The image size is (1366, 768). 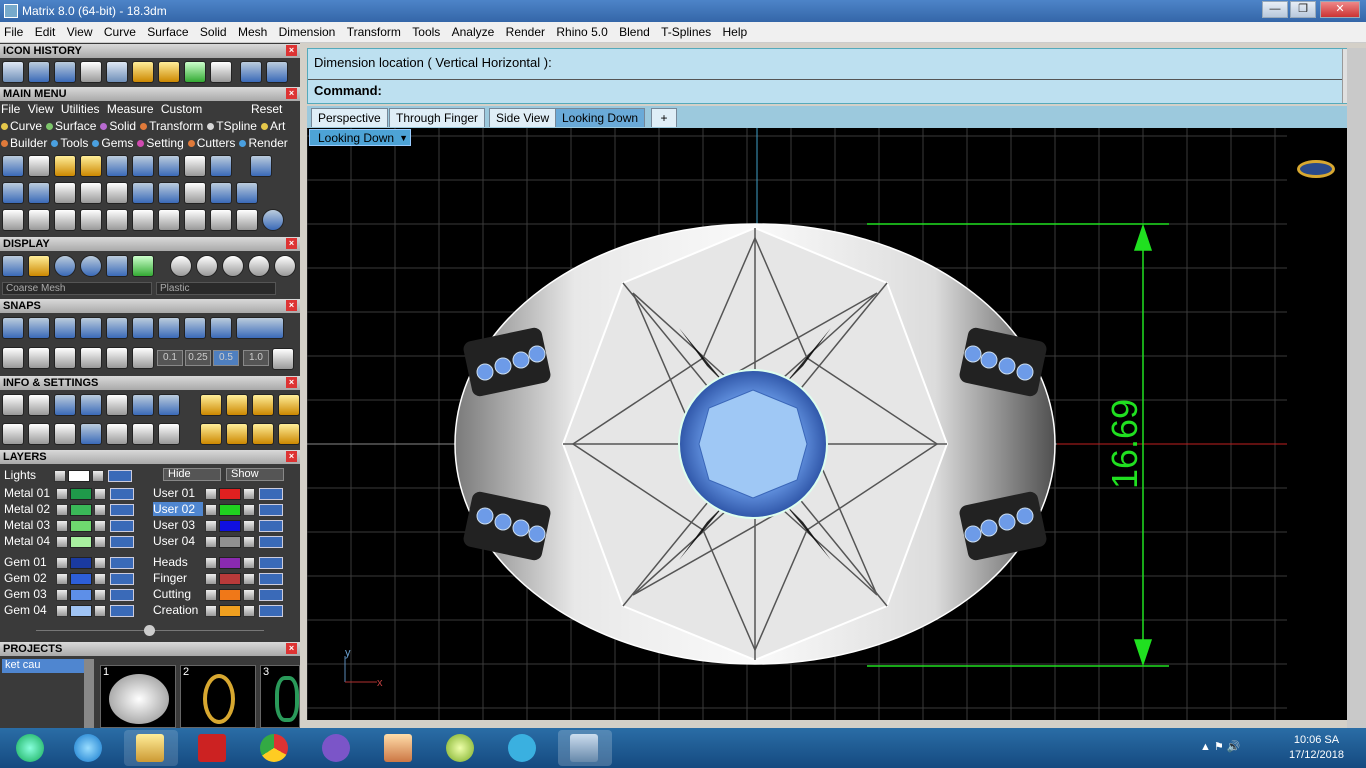 I want to click on hide-button: Hide, so click(x=192, y=474).